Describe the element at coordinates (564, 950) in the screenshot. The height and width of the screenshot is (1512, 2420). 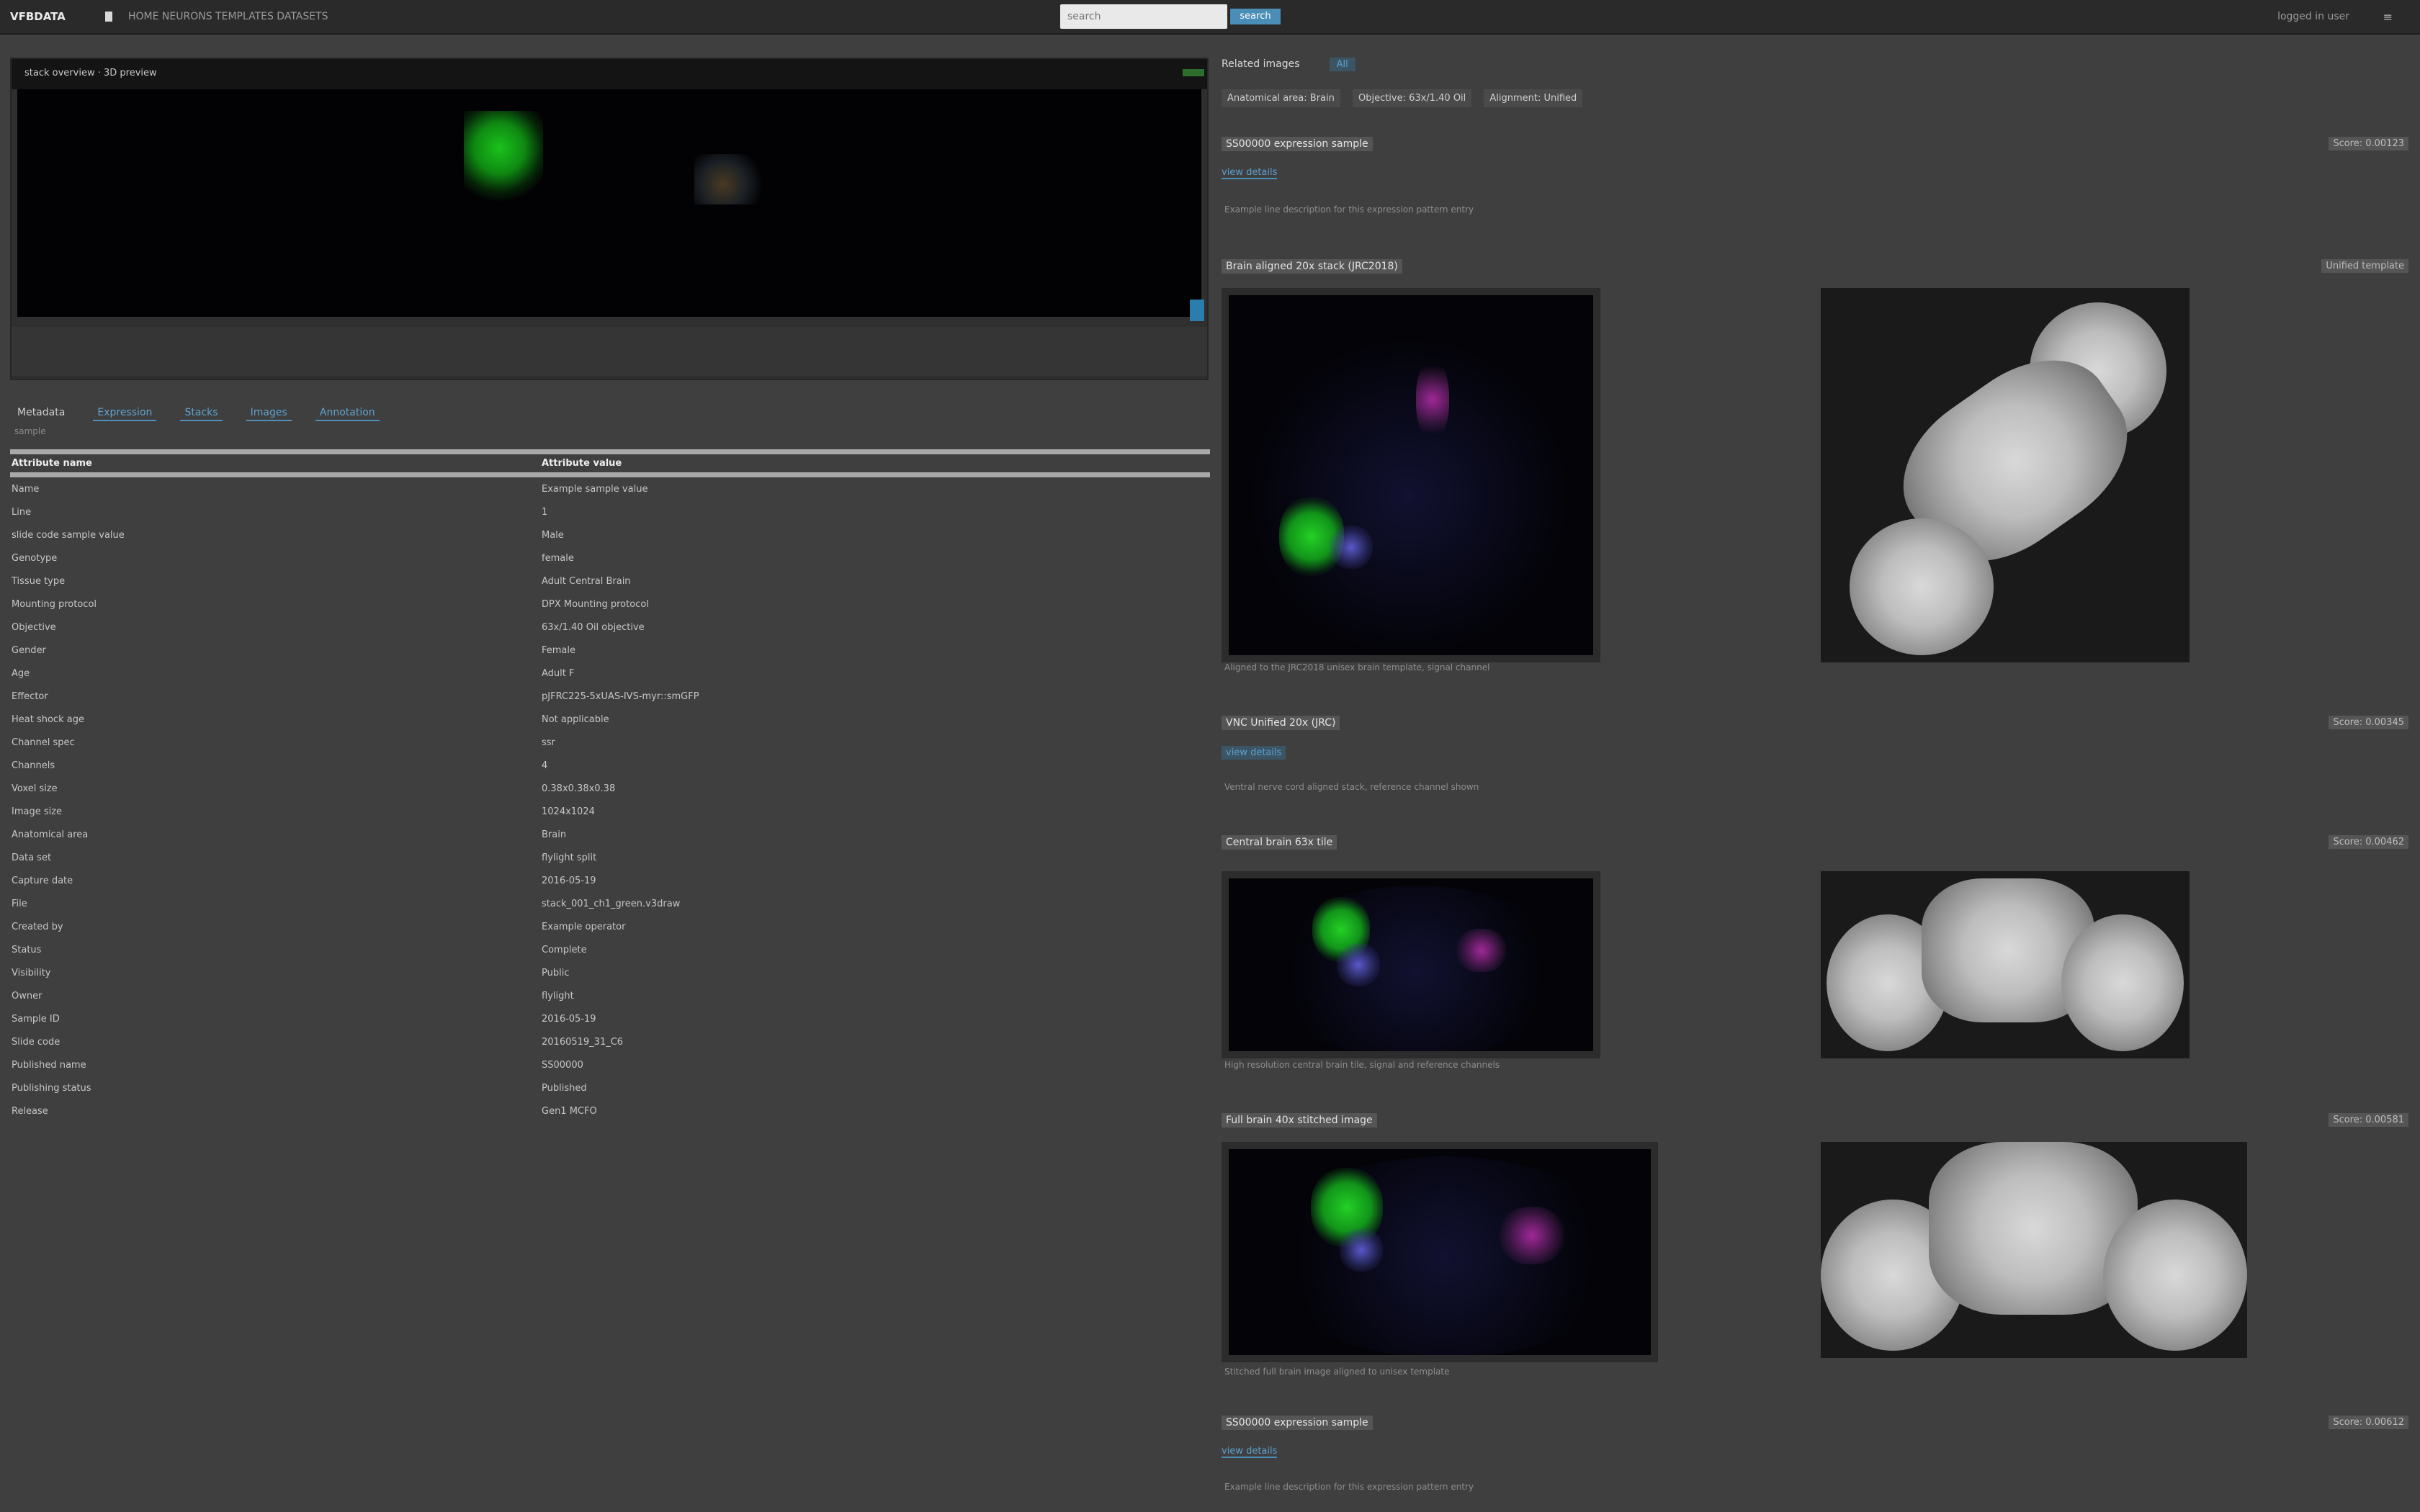
I see `metadata-value: Complete` at that location.